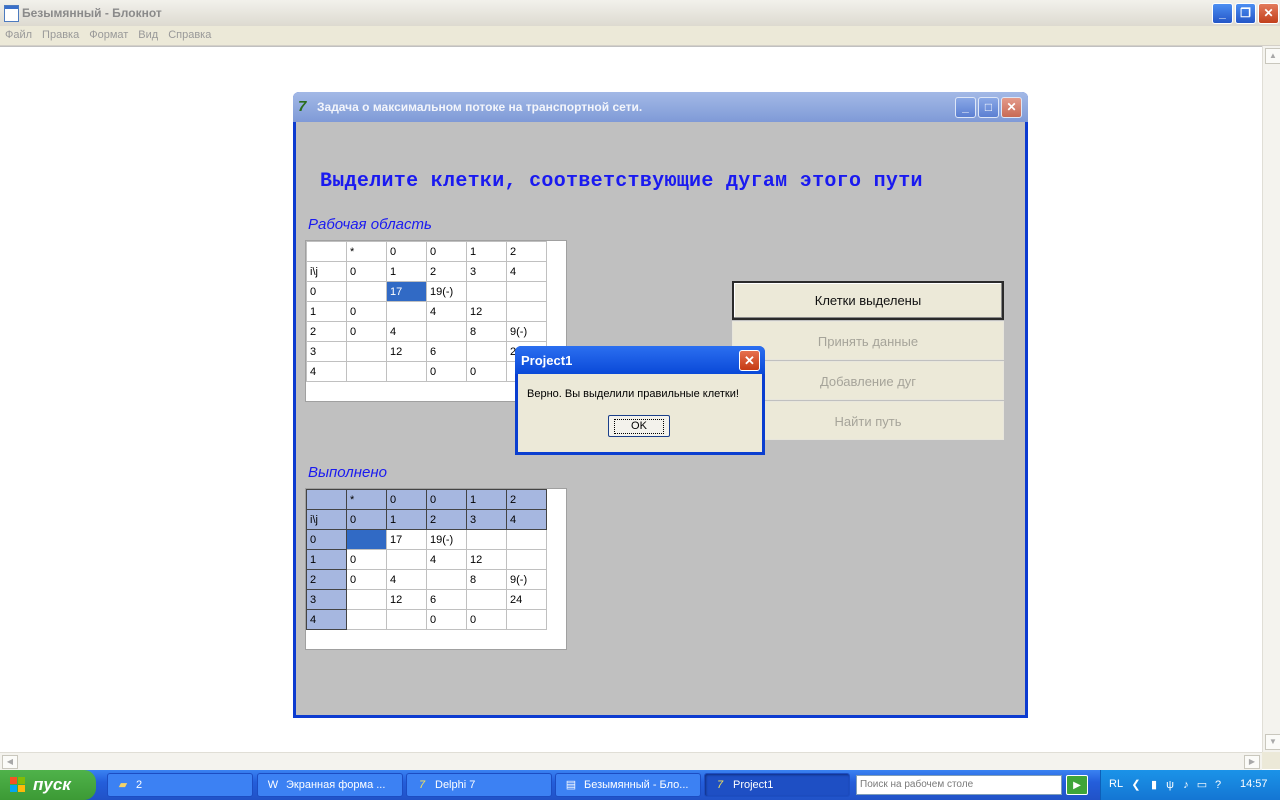 The image size is (1280, 800). What do you see at coordinates (1011, 107) in the screenshot?
I see `app-close-button: ✕` at bounding box center [1011, 107].